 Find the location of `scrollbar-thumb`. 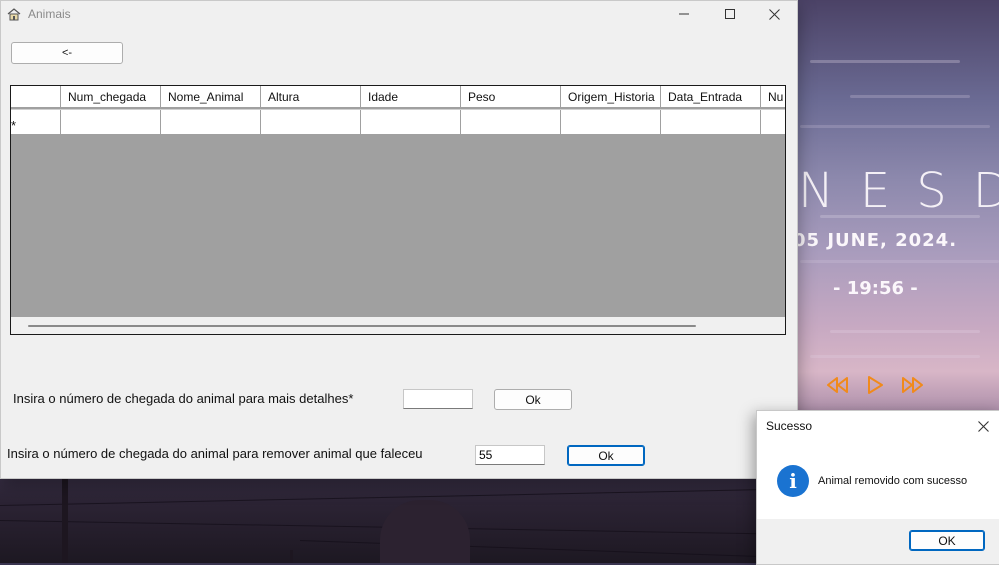

scrollbar-thumb is located at coordinates (362, 326).